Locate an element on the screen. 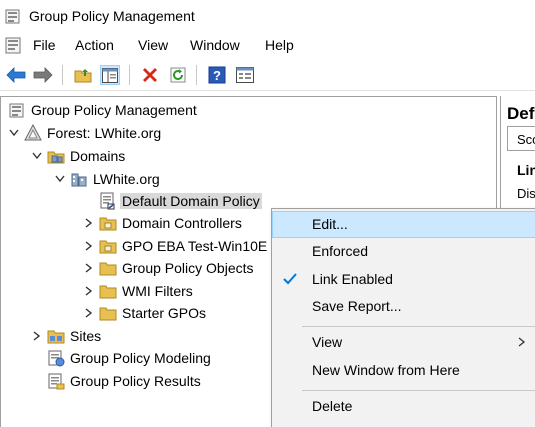 This screenshot has width=535, height=427. menu-file: File is located at coordinates (44, 45).